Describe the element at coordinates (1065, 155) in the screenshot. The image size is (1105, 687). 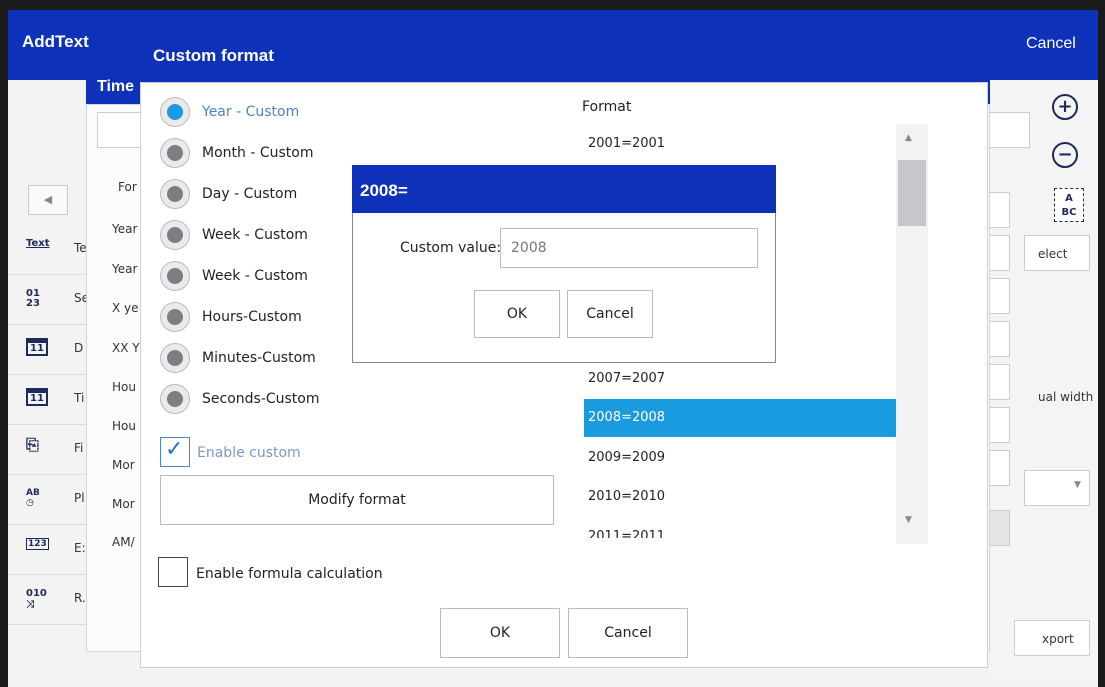
I see `zoom-out-icon: −` at that location.